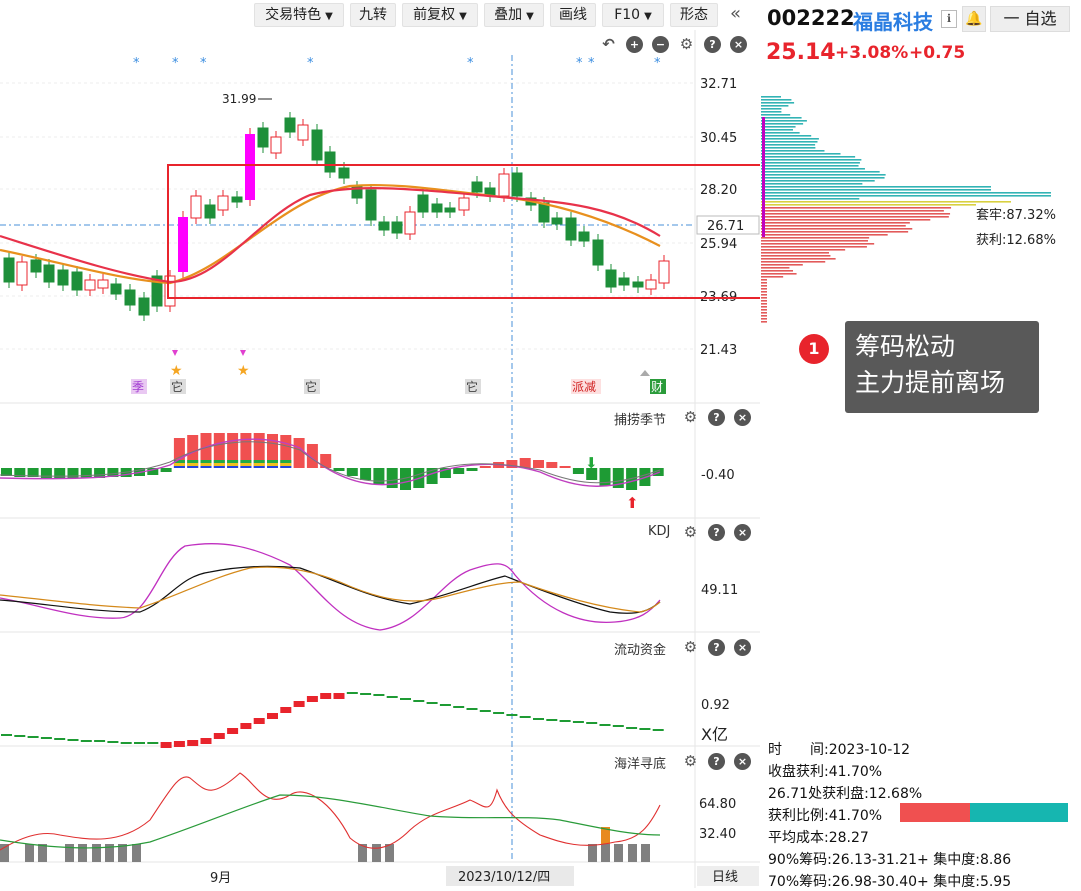 This screenshot has width=1081, height=891. I want to click on nine-turn-button: 九转, so click(373, 15).